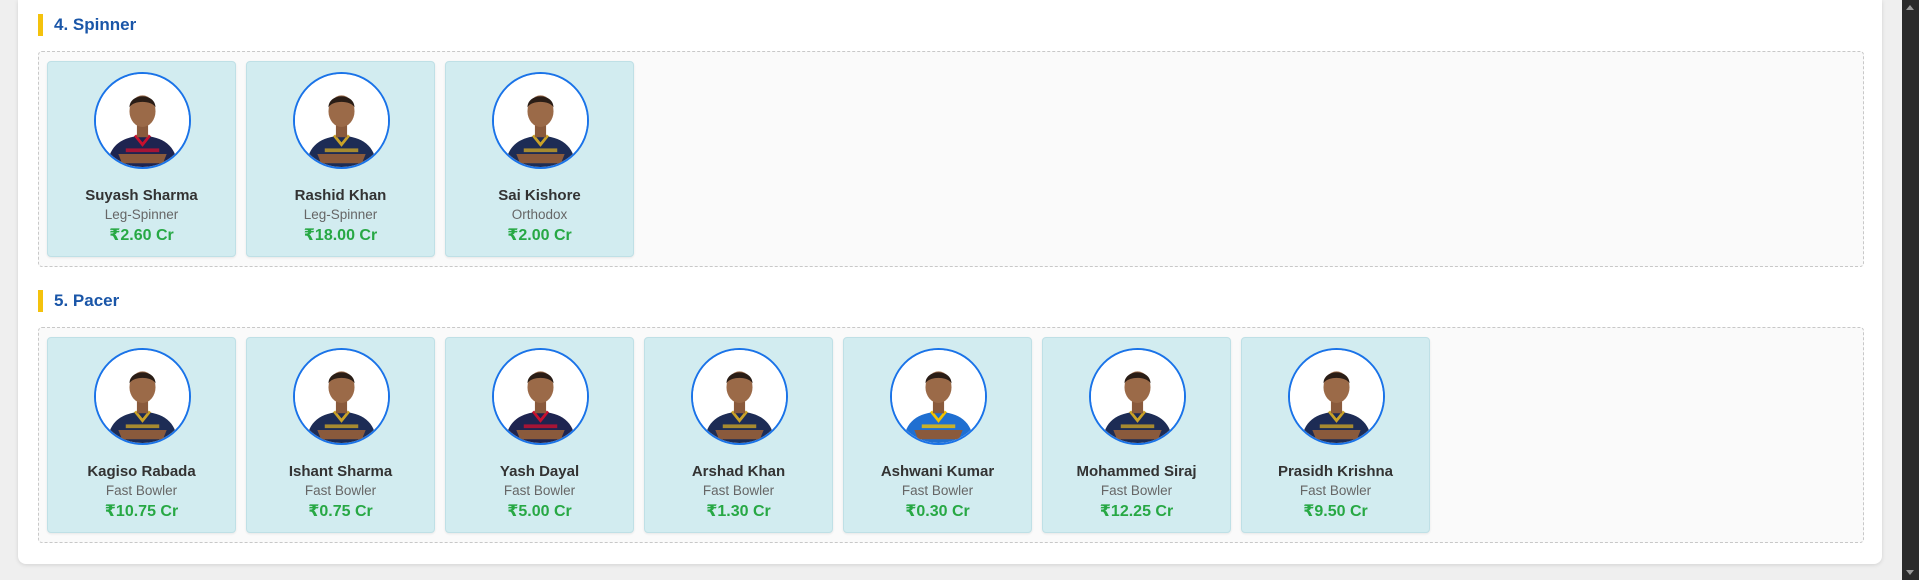  I want to click on player-name: Ashwani Kumar, so click(937, 471).